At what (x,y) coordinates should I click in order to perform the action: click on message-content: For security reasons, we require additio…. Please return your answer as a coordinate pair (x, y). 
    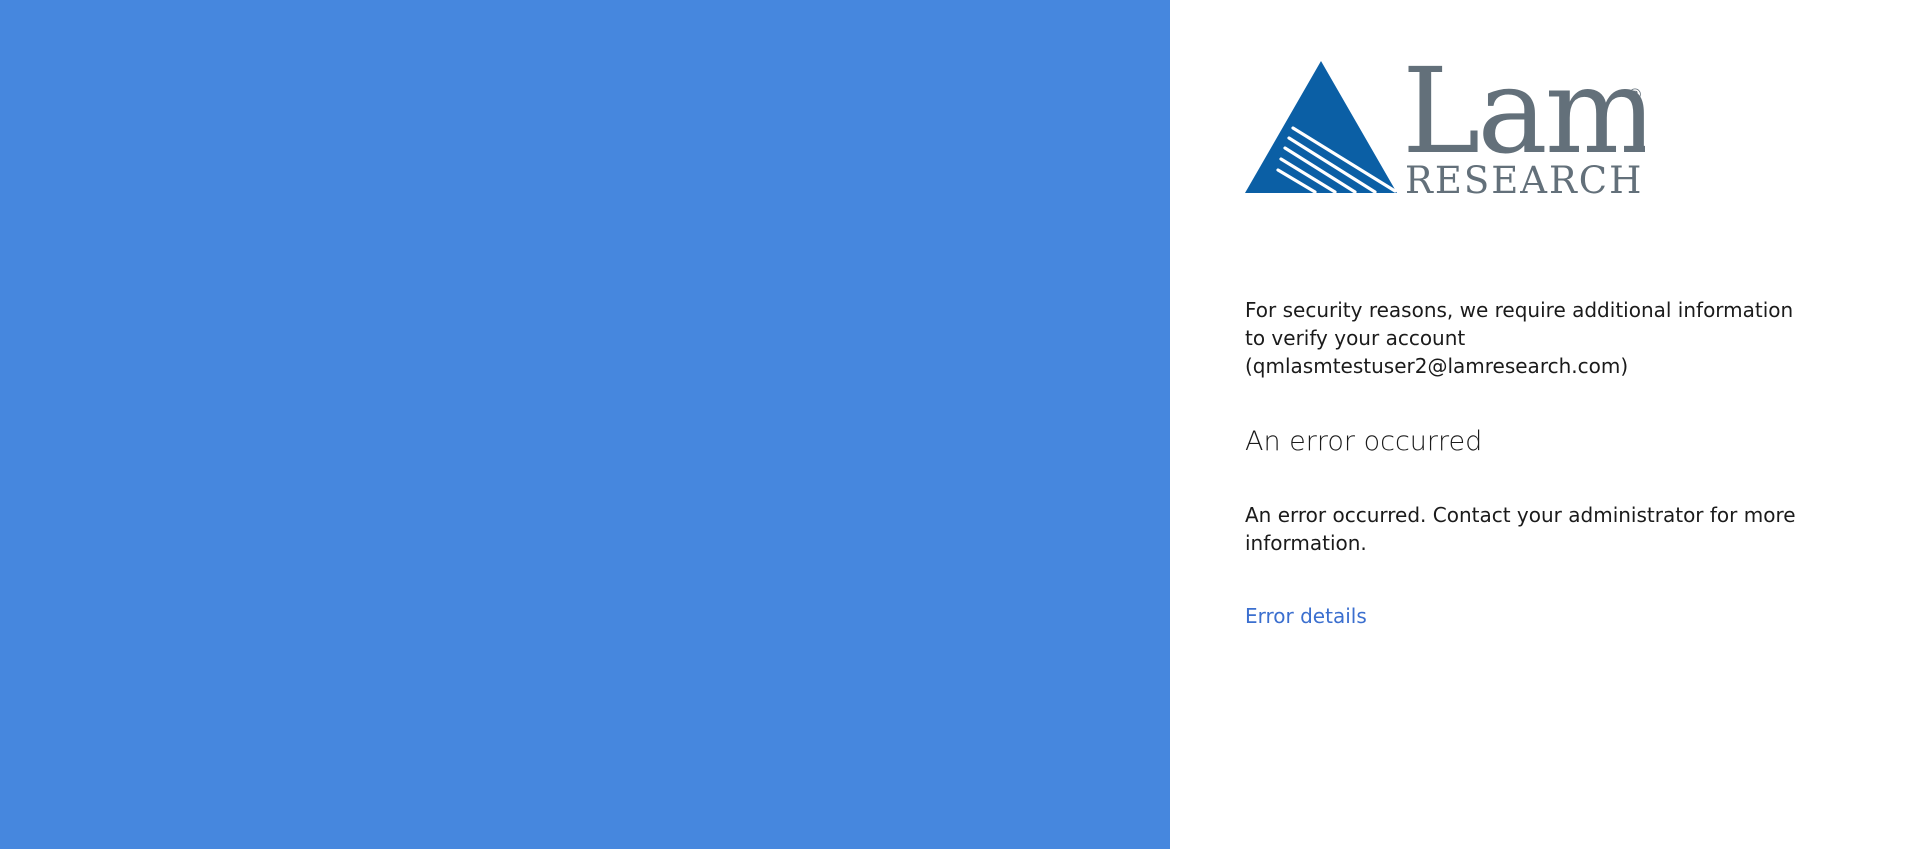
    Looking at the image, I should click on (1525, 463).